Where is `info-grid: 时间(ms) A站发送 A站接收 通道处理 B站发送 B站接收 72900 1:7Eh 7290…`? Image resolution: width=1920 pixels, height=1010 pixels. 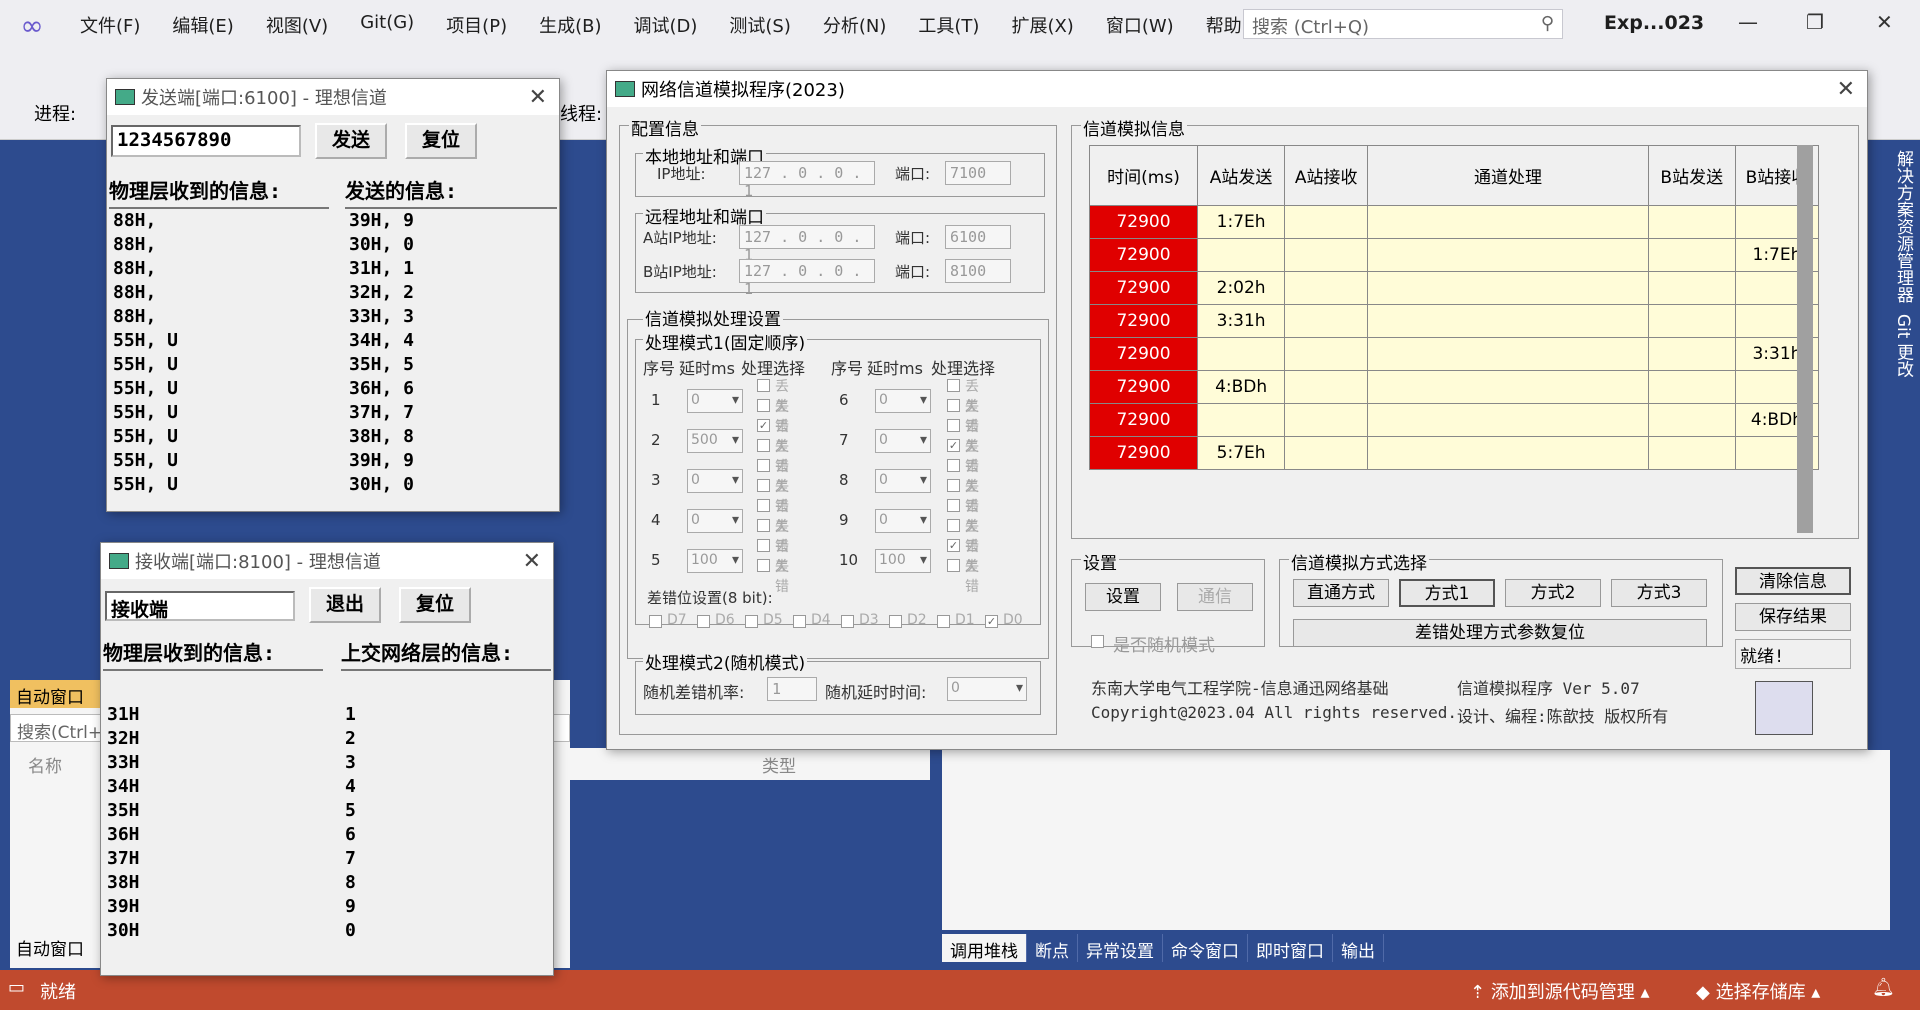
info-grid: 时间(ms) A站发送 A站接收 通道处理 B站发送 B站接收 72900 1:7Eh 7290… is located at coordinates (1454, 307).